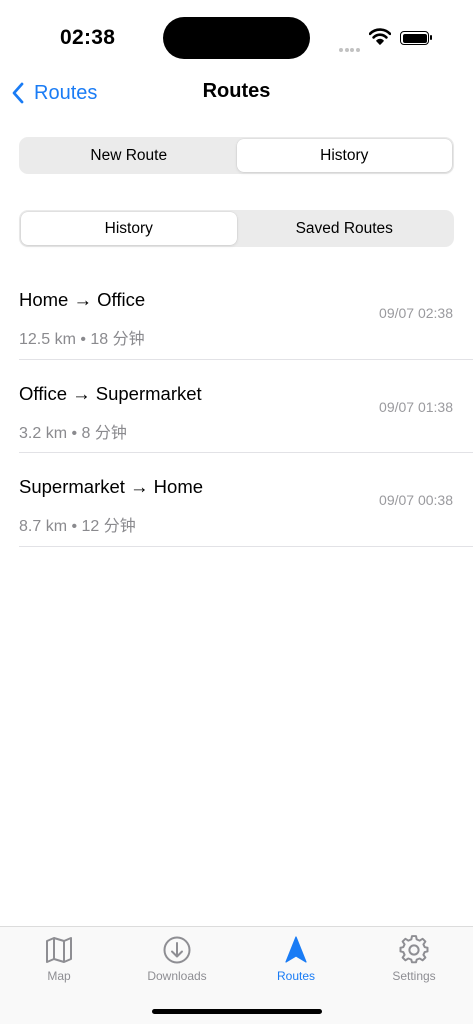 This screenshot has height=1024, width=473. Describe the element at coordinates (237, 1011) in the screenshot. I see `home-indicator` at that location.